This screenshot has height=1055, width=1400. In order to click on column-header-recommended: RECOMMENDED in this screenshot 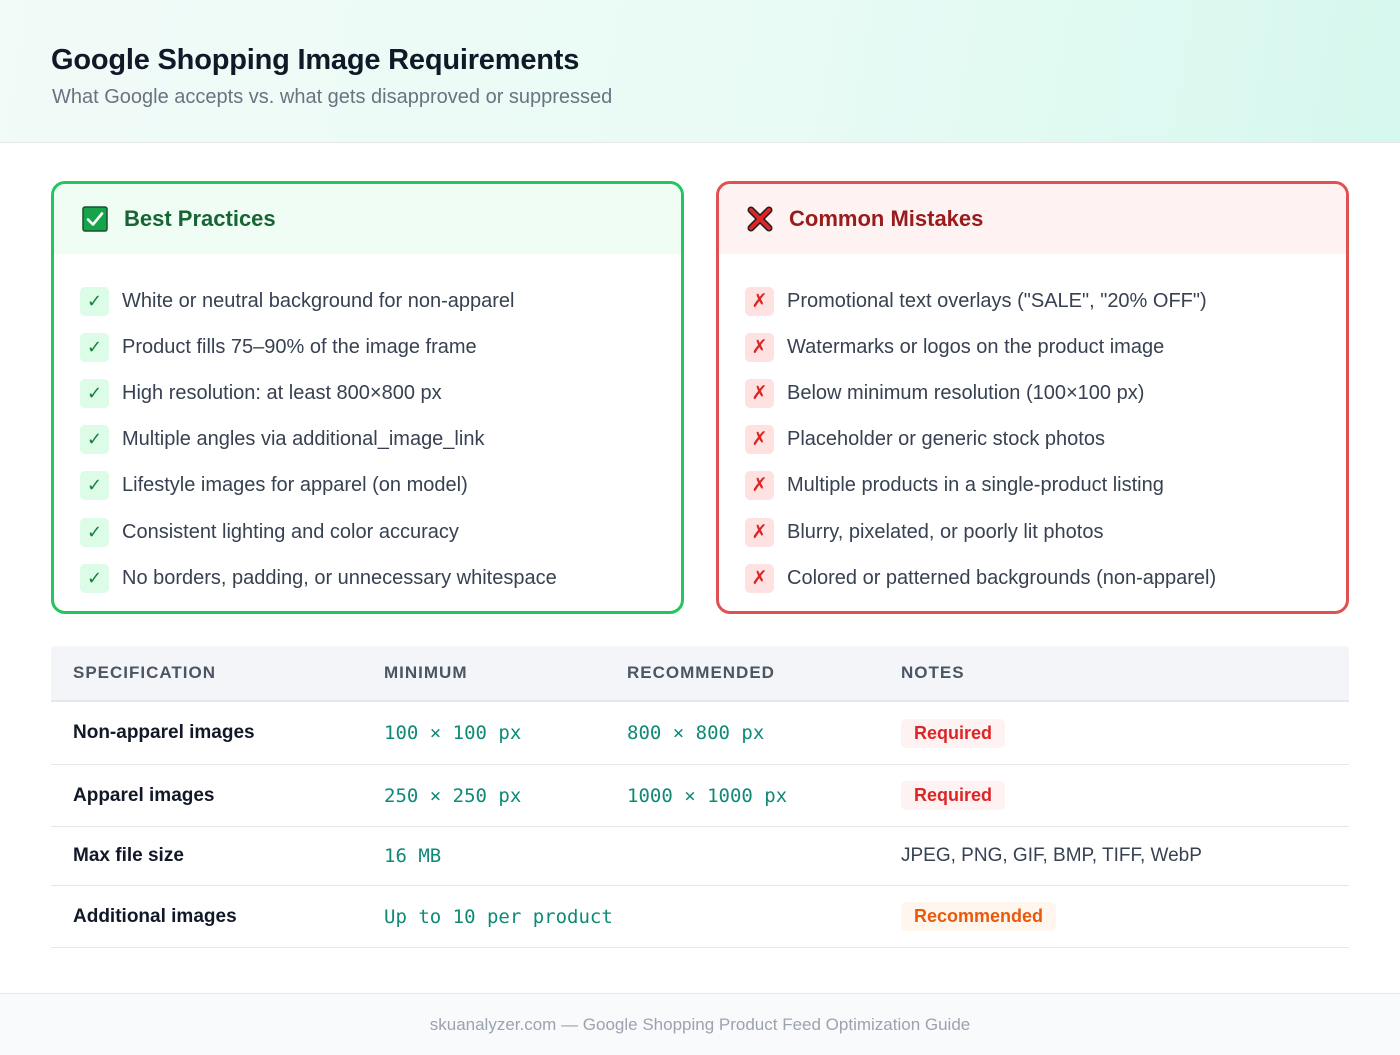, I will do `click(701, 672)`.